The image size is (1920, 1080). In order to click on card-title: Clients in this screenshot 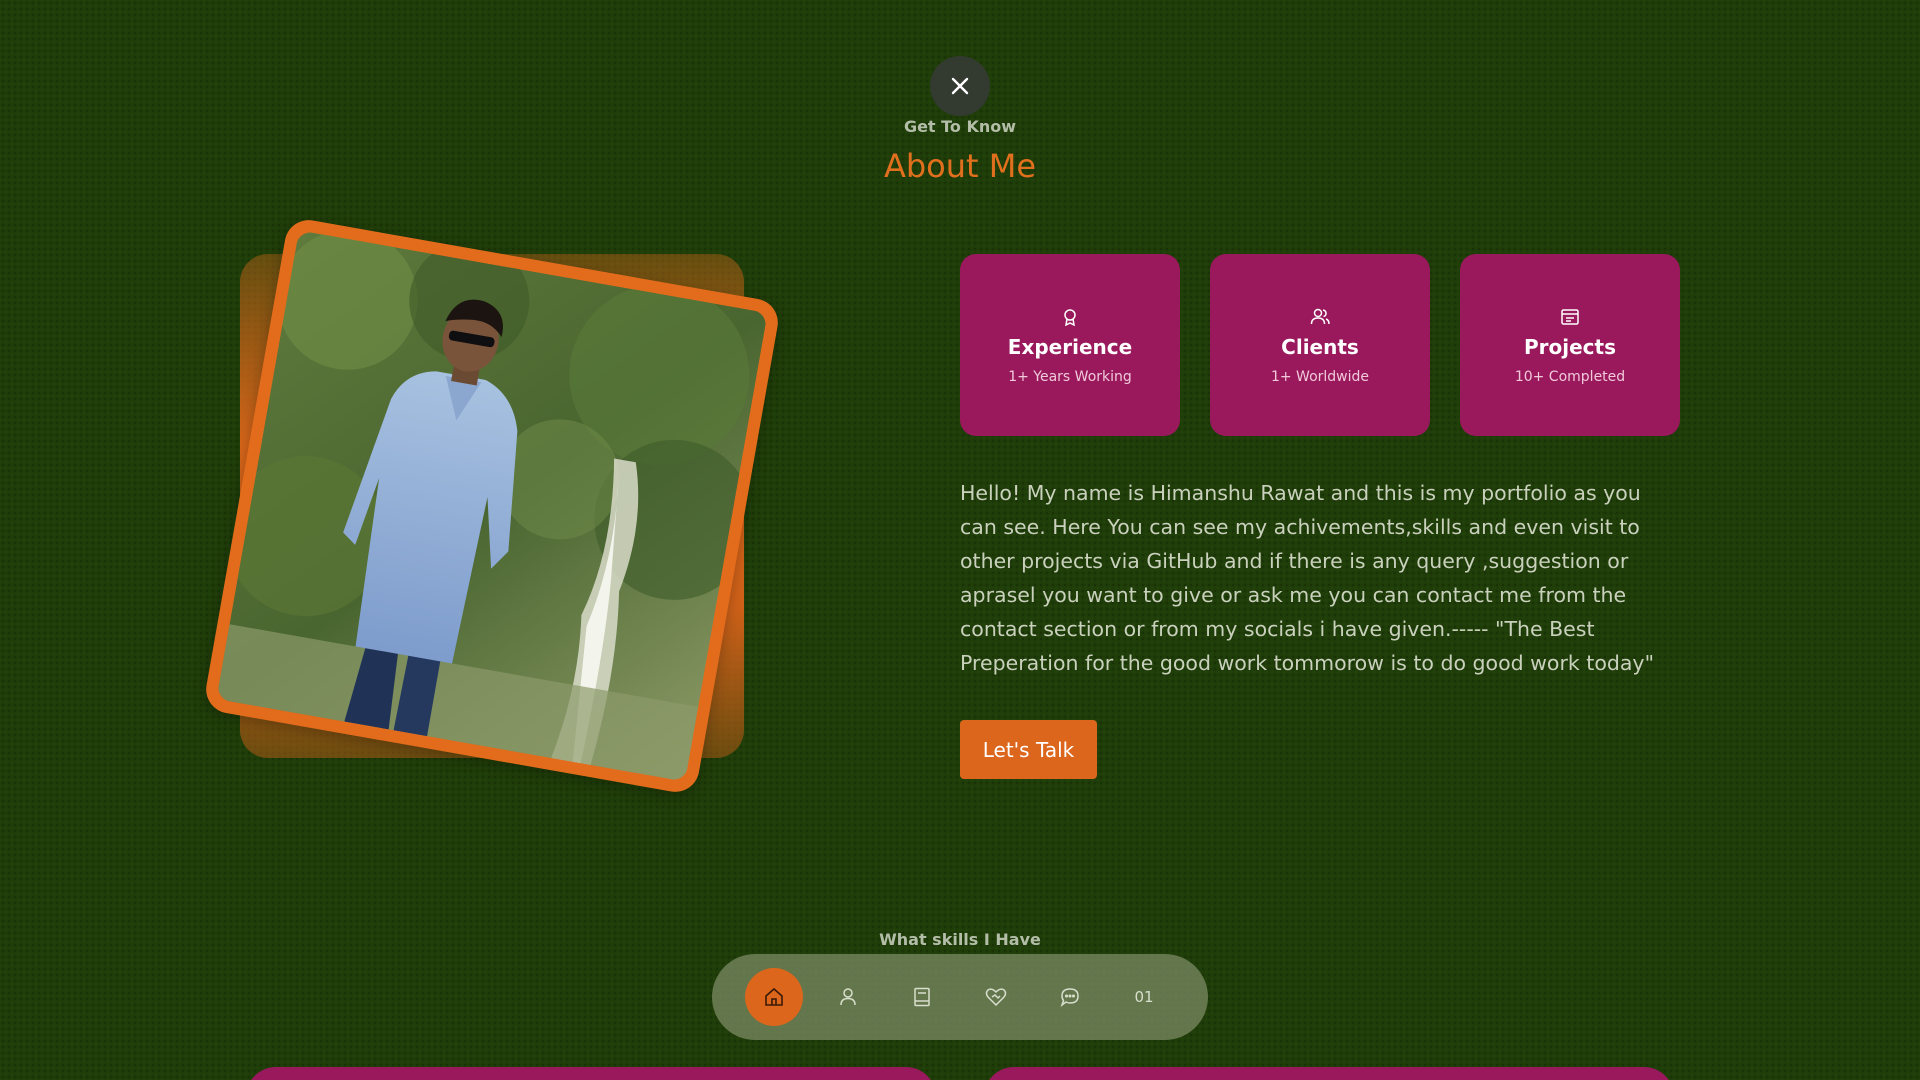, I will do `click(1320, 347)`.